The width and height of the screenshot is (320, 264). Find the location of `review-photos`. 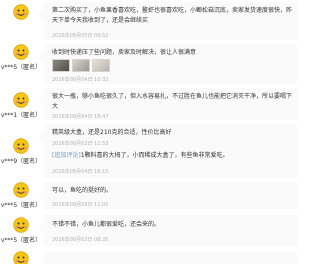

review-photos is located at coordinates (81, 65).